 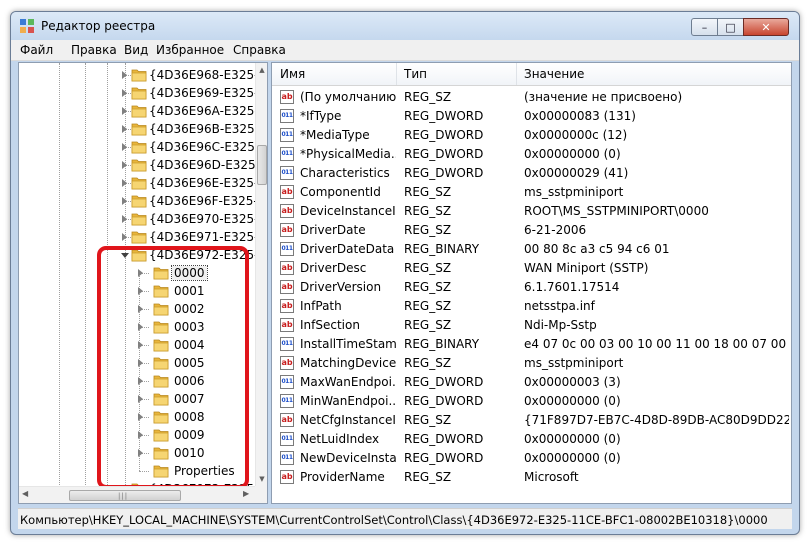 I want to click on scroll-up-arrow: ▲, so click(x=261, y=70).